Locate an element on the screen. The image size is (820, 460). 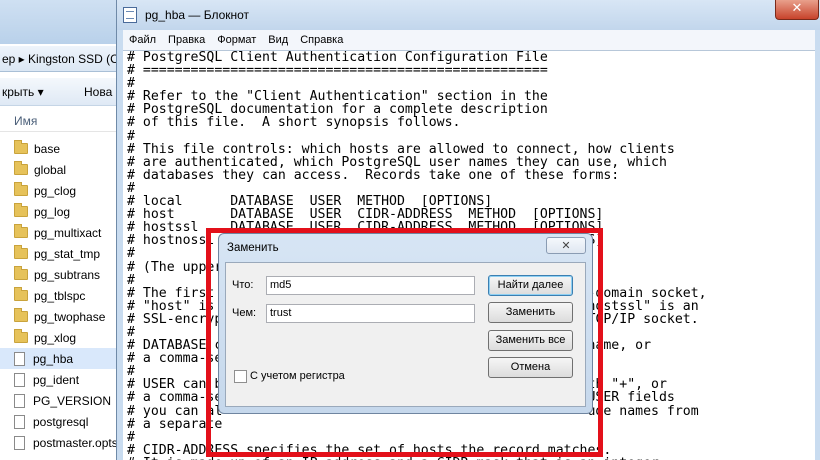
folder-item: pg_tblspc is located at coordinates (65, 295).